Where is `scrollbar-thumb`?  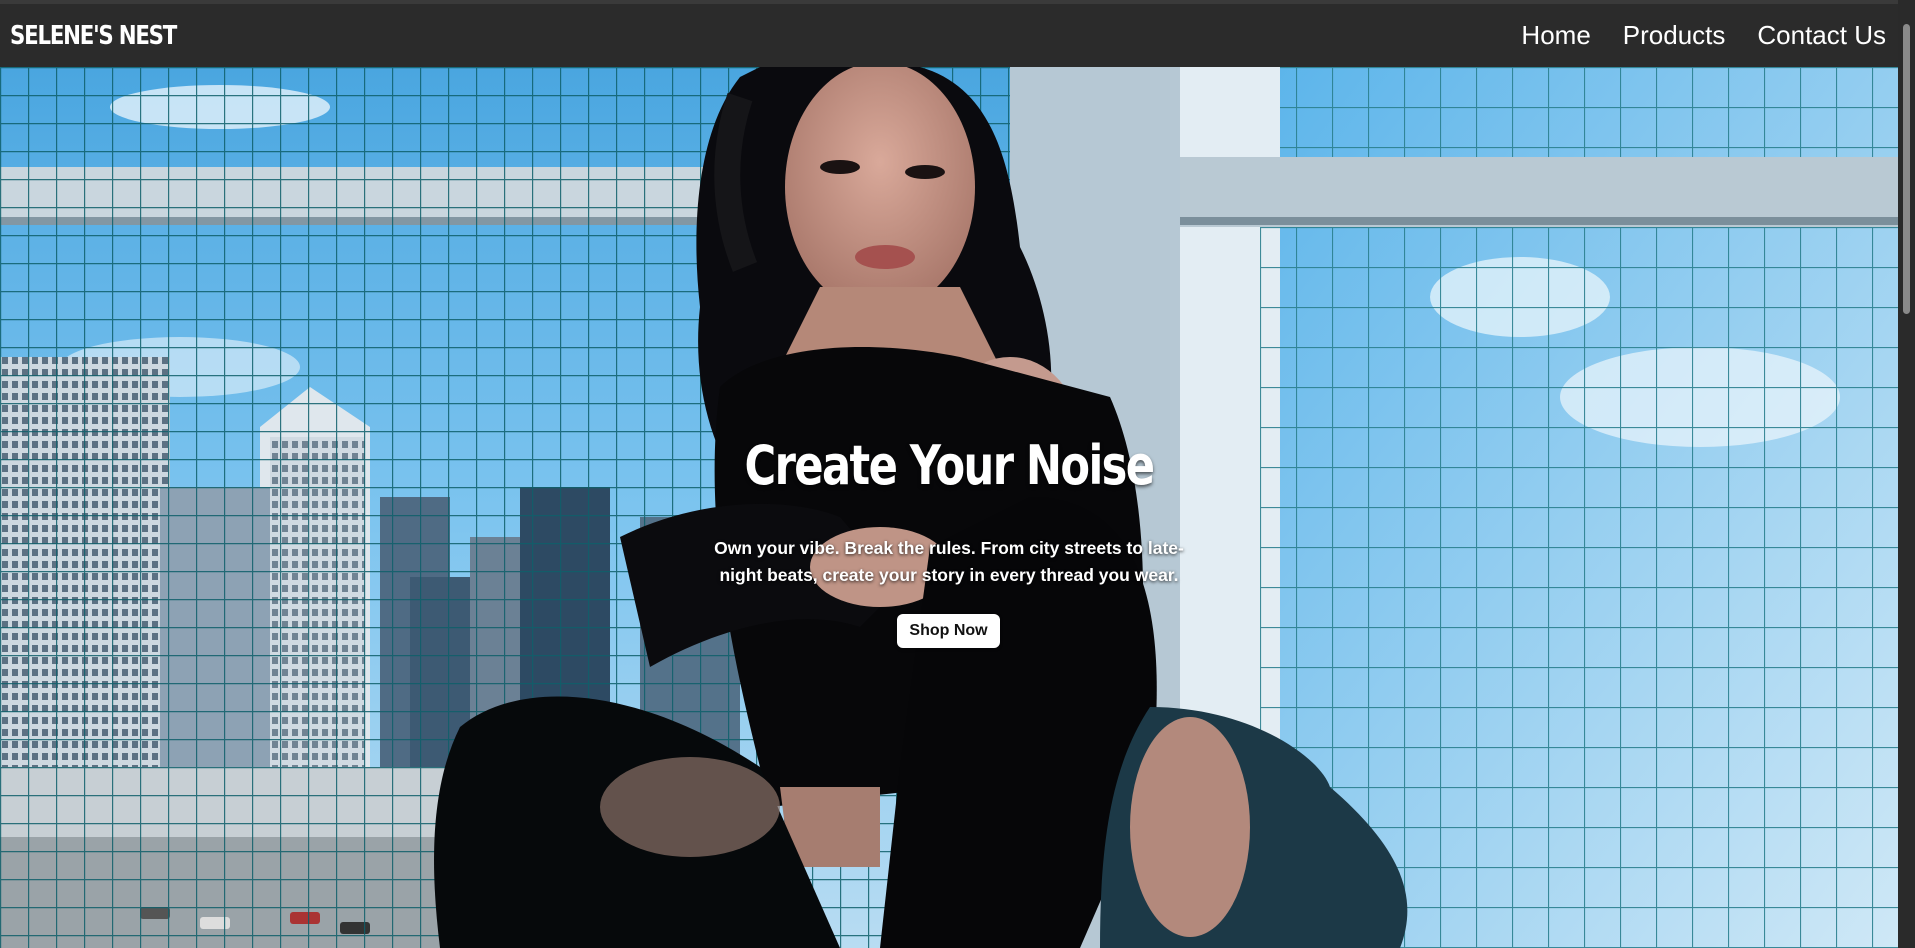
scrollbar-thumb is located at coordinates (1906, 169).